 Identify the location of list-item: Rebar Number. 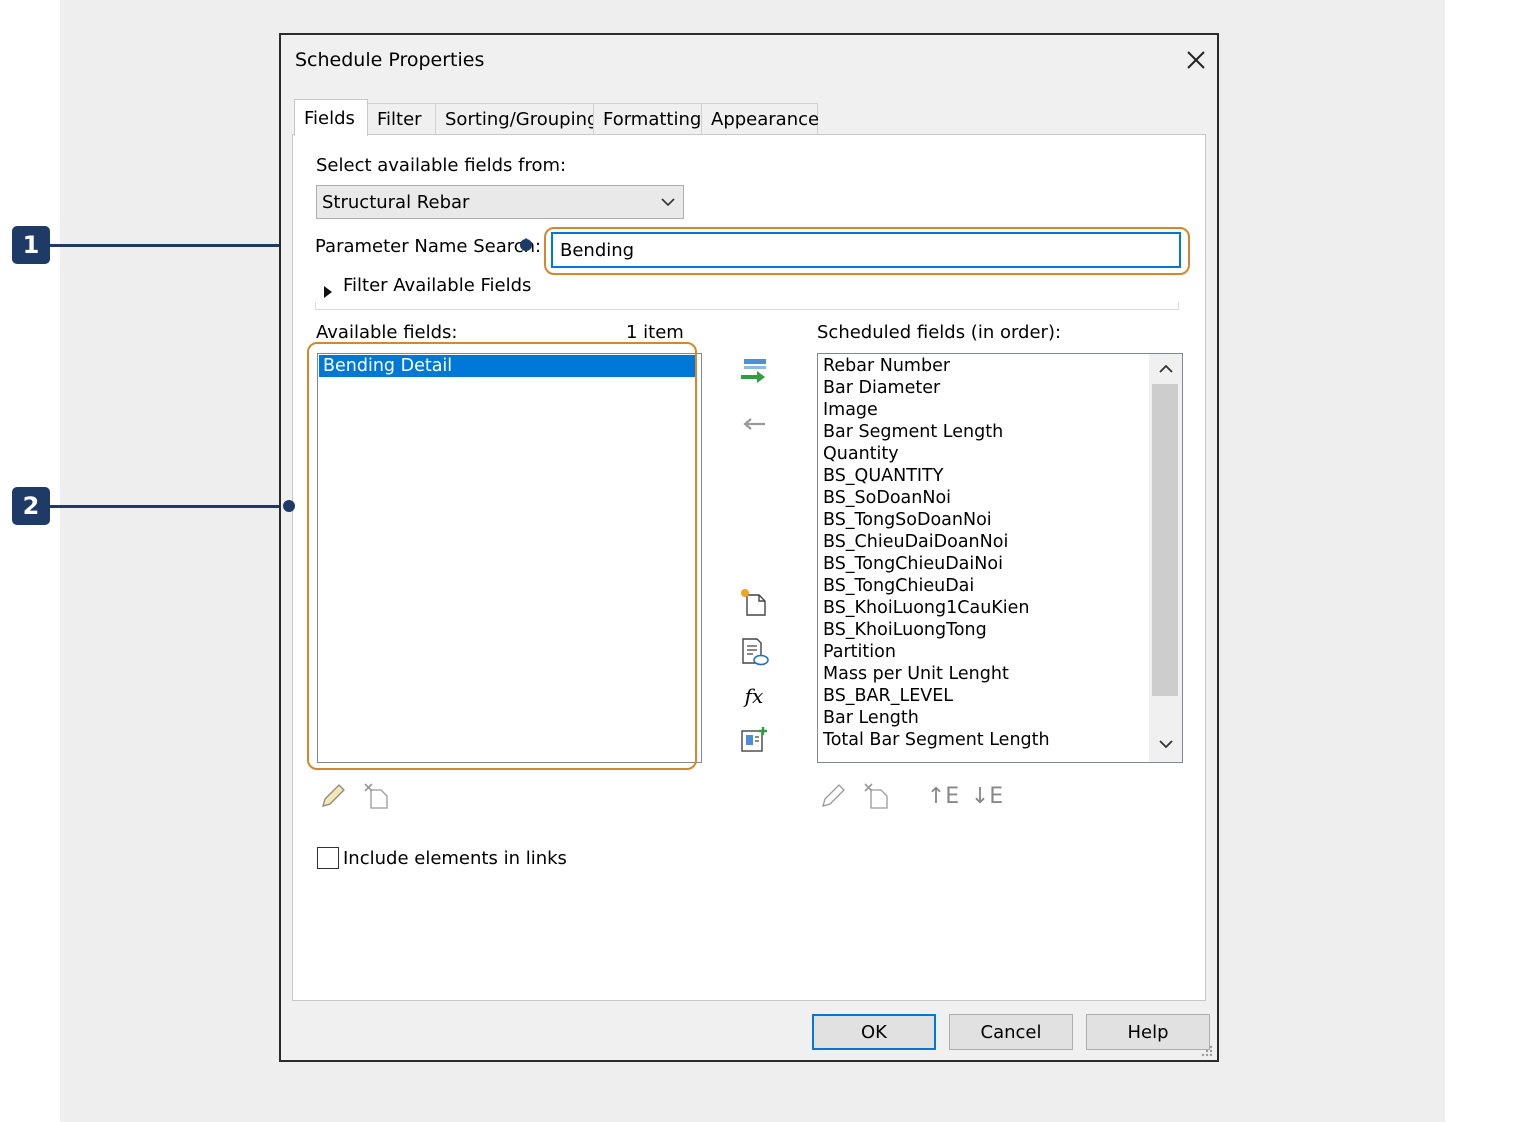
(984, 366).